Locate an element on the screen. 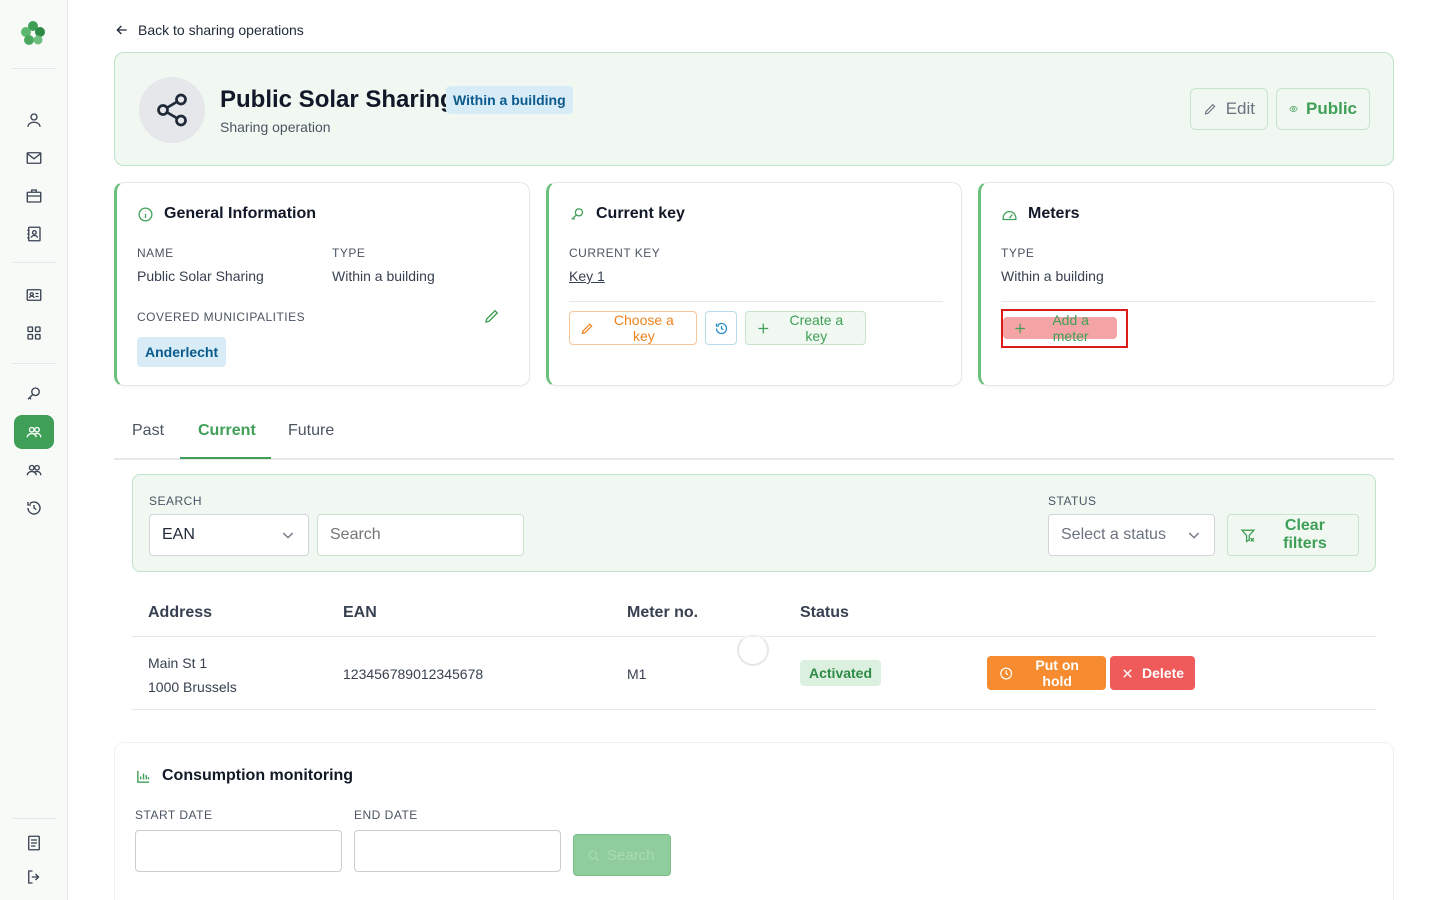 The image size is (1440, 900). briefcase-icon is located at coordinates (34, 196).